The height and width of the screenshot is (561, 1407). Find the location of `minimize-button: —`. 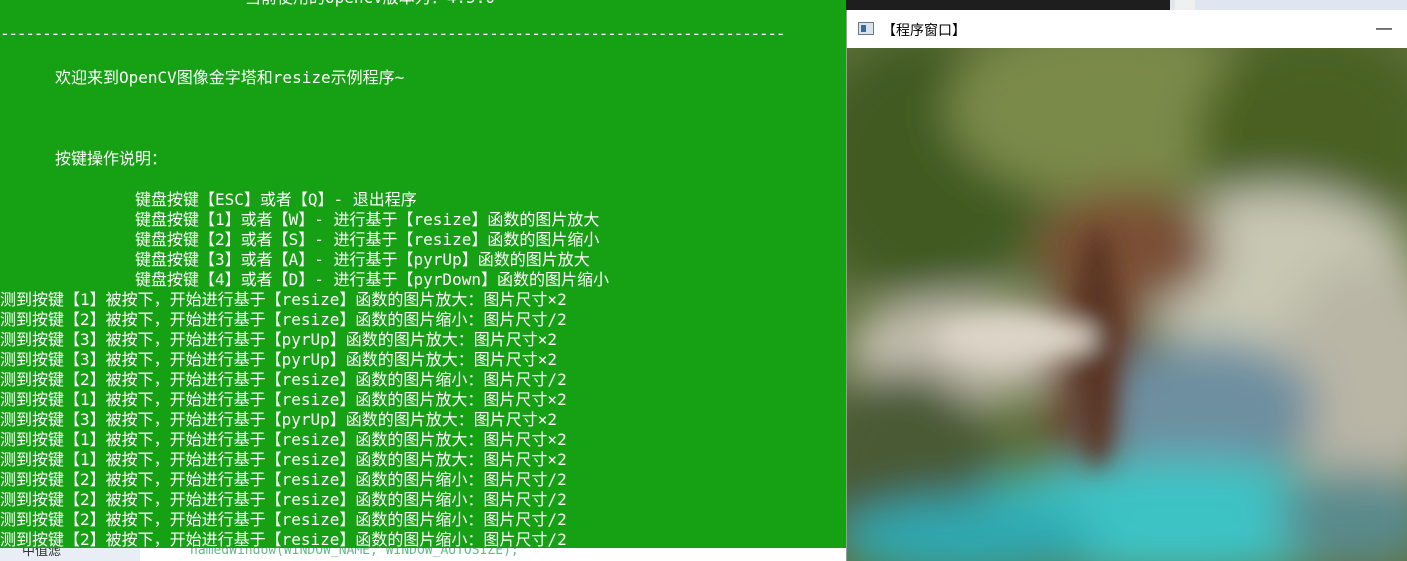

minimize-button: — is located at coordinates (1384, 29).